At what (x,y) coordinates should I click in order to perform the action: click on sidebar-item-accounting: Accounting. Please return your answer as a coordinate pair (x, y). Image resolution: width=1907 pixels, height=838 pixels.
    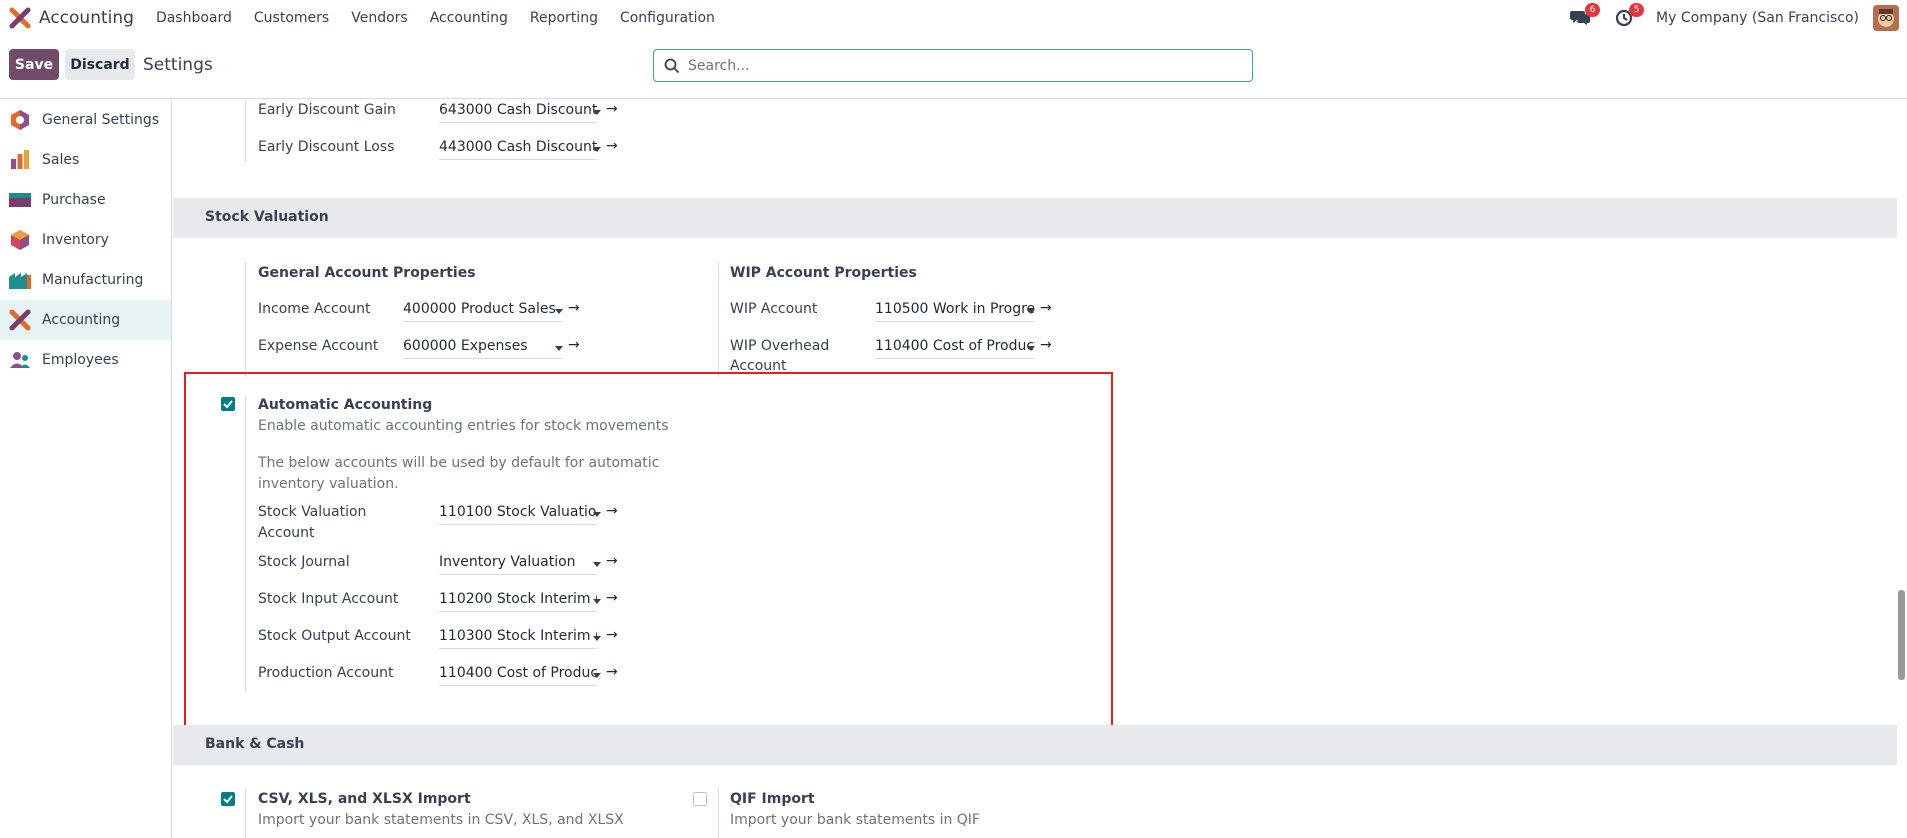
    Looking at the image, I should click on (85, 320).